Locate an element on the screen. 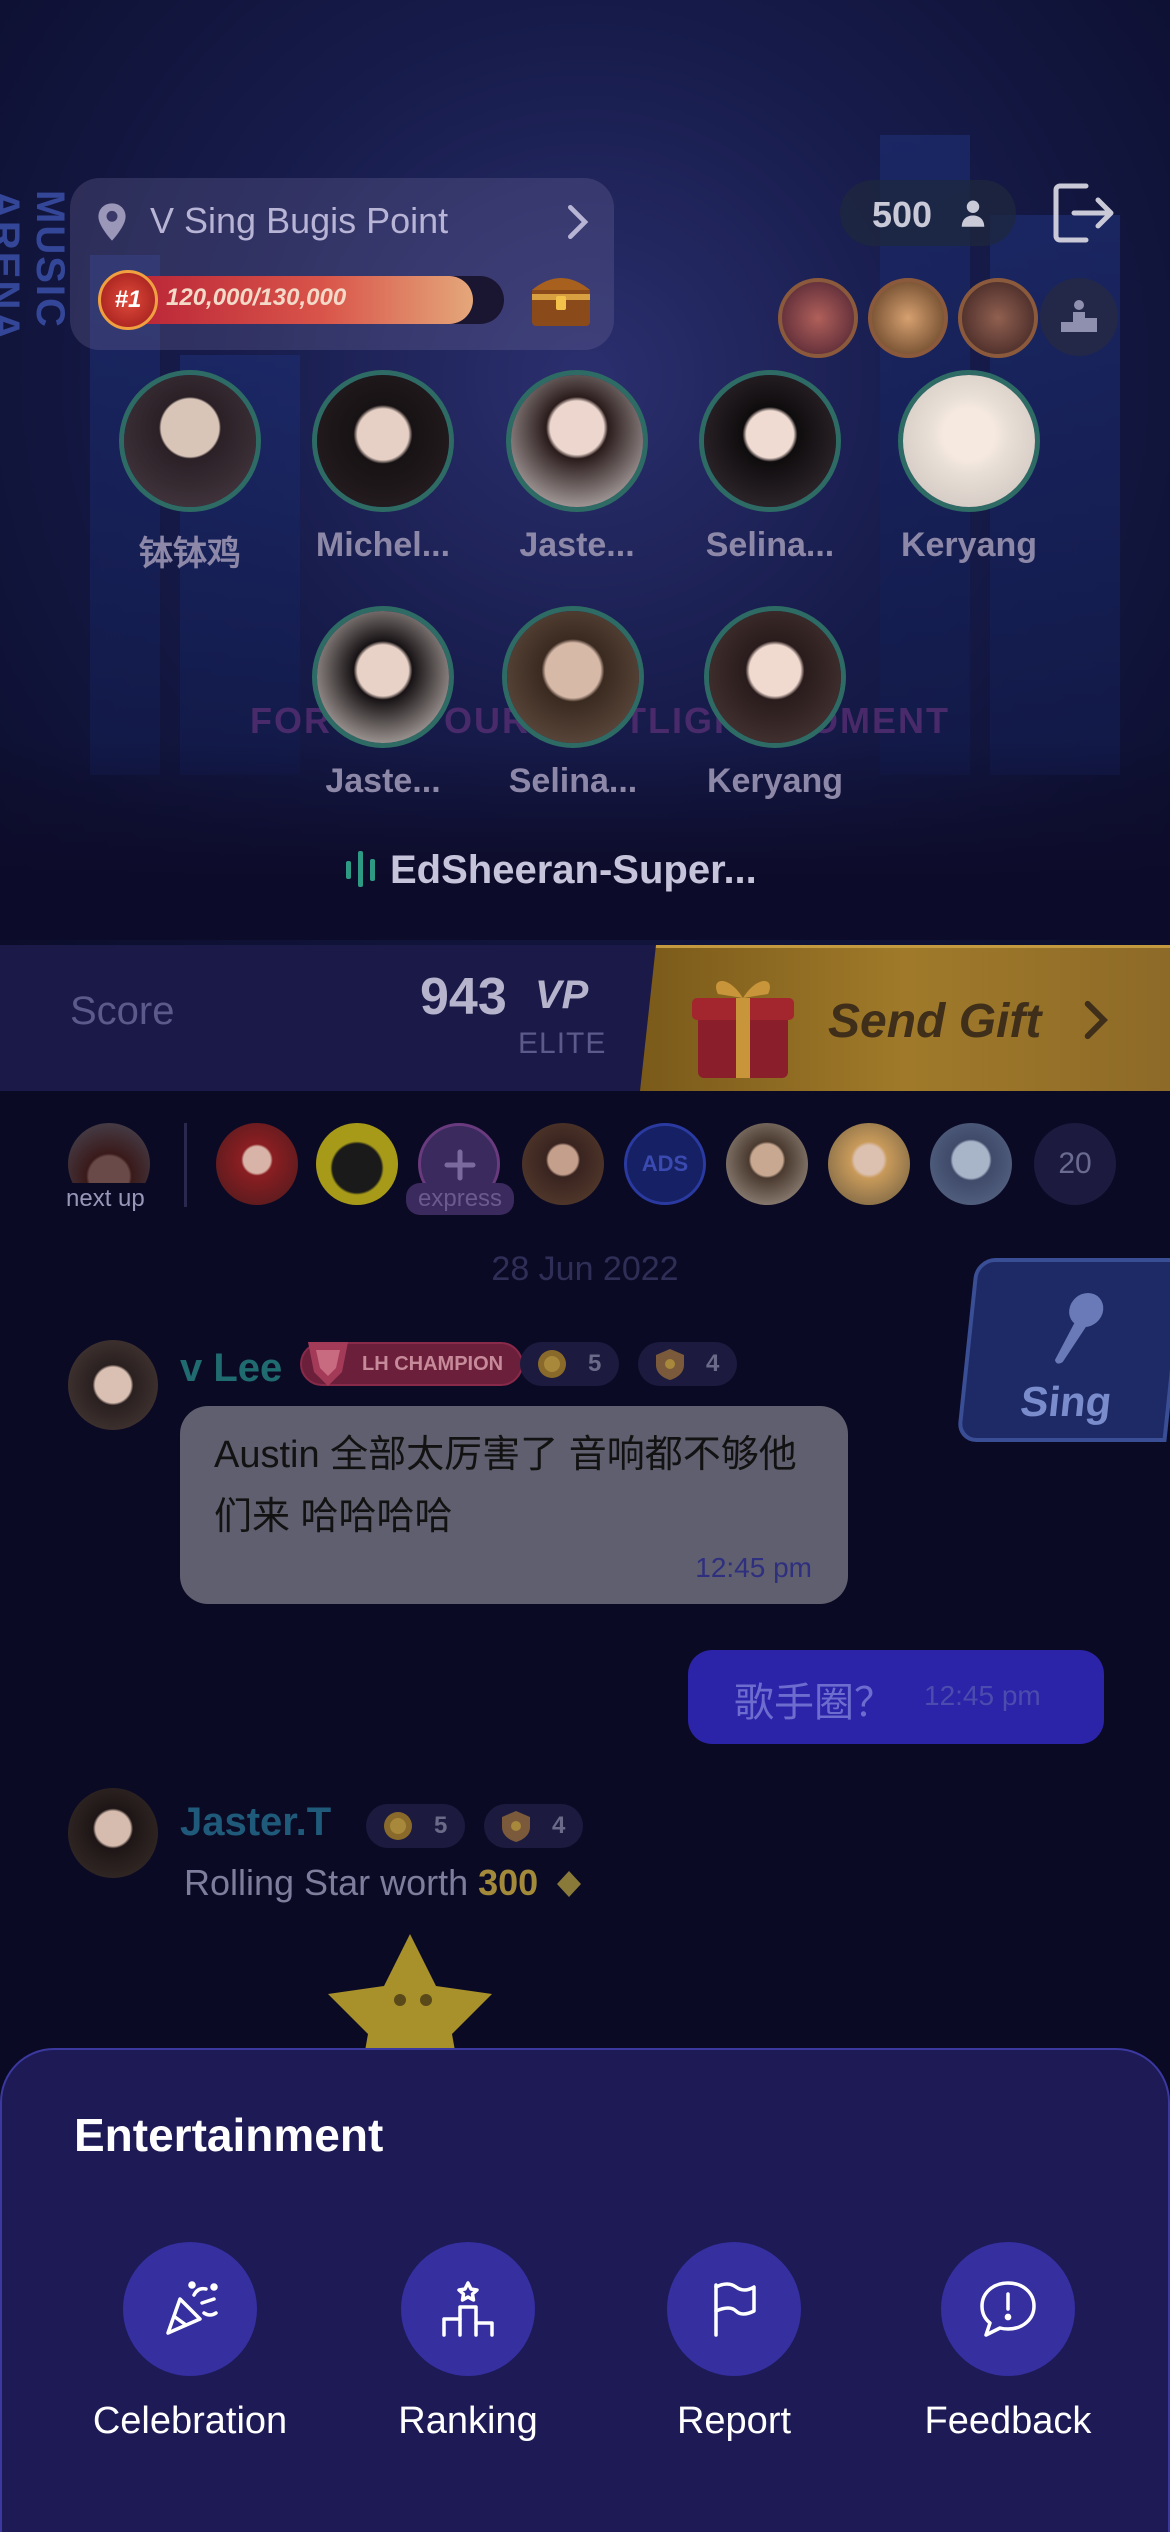 This screenshot has height=2532, width=1170. action-label: Feedback is located at coordinates (1008, 2421).